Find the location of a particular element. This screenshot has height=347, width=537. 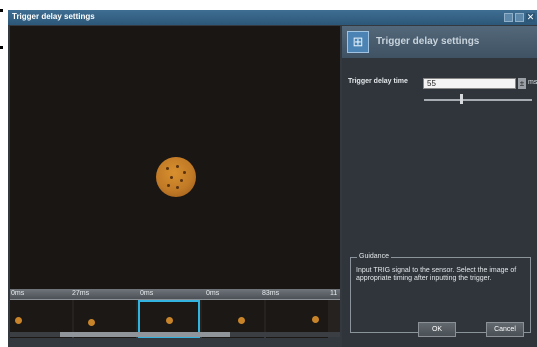

guidance-label: Guidance is located at coordinates (374, 256).